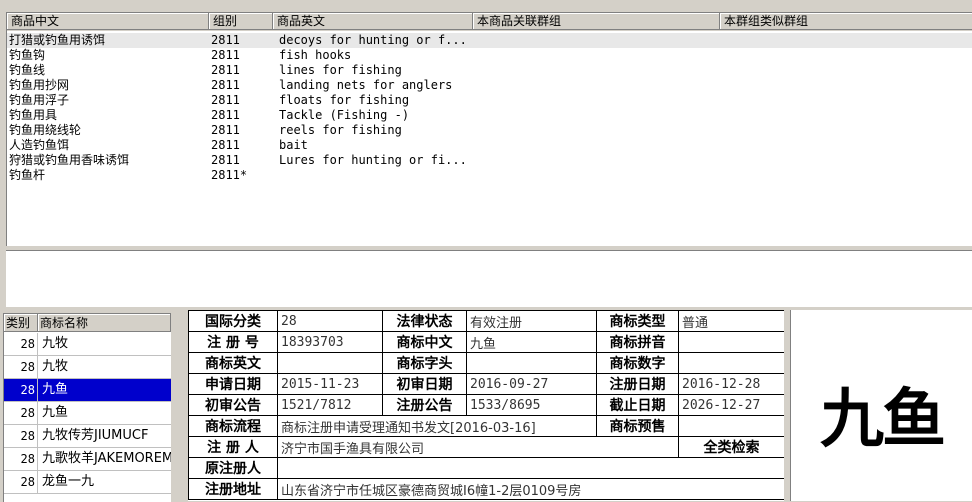  What do you see at coordinates (233, 489) in the screenshot?
I see `address-label: 注册地址` at bounding box center [233, 489].